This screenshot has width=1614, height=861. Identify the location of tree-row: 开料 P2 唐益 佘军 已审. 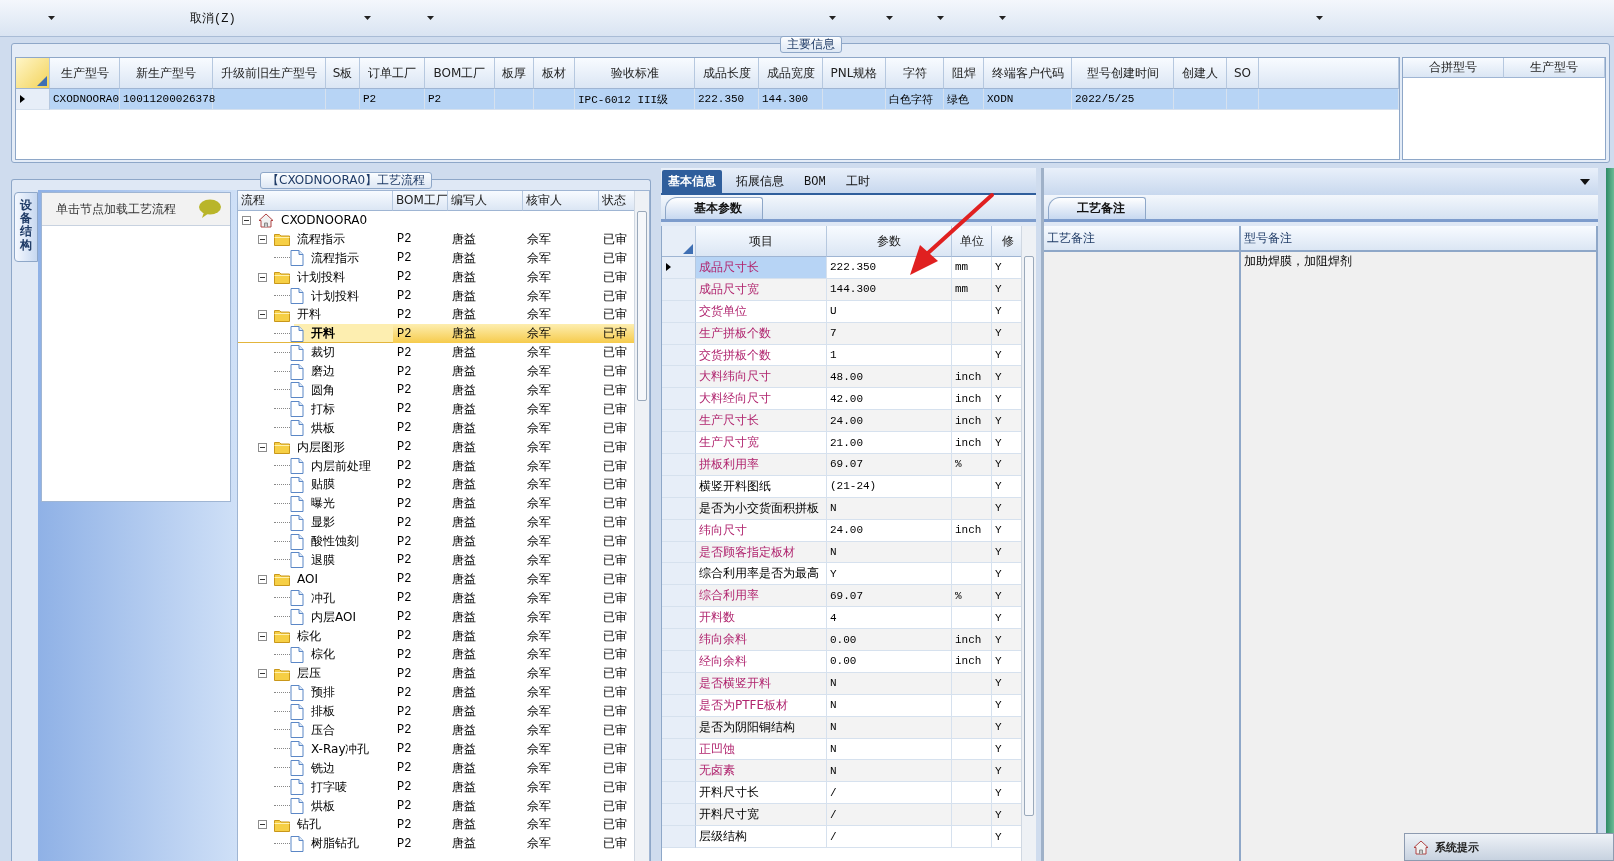
(436, 315).